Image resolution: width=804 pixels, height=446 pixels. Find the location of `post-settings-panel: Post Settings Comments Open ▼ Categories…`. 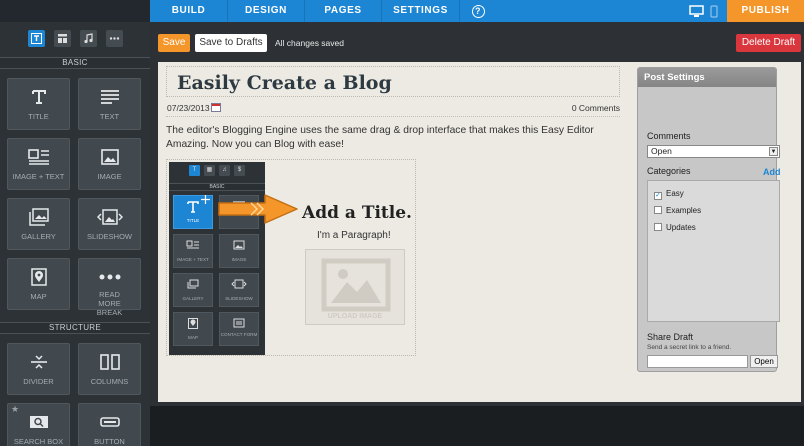

post-settings-panel: Post Settings Comments Open ▼ Categories… is located at coordinates (709, 219).